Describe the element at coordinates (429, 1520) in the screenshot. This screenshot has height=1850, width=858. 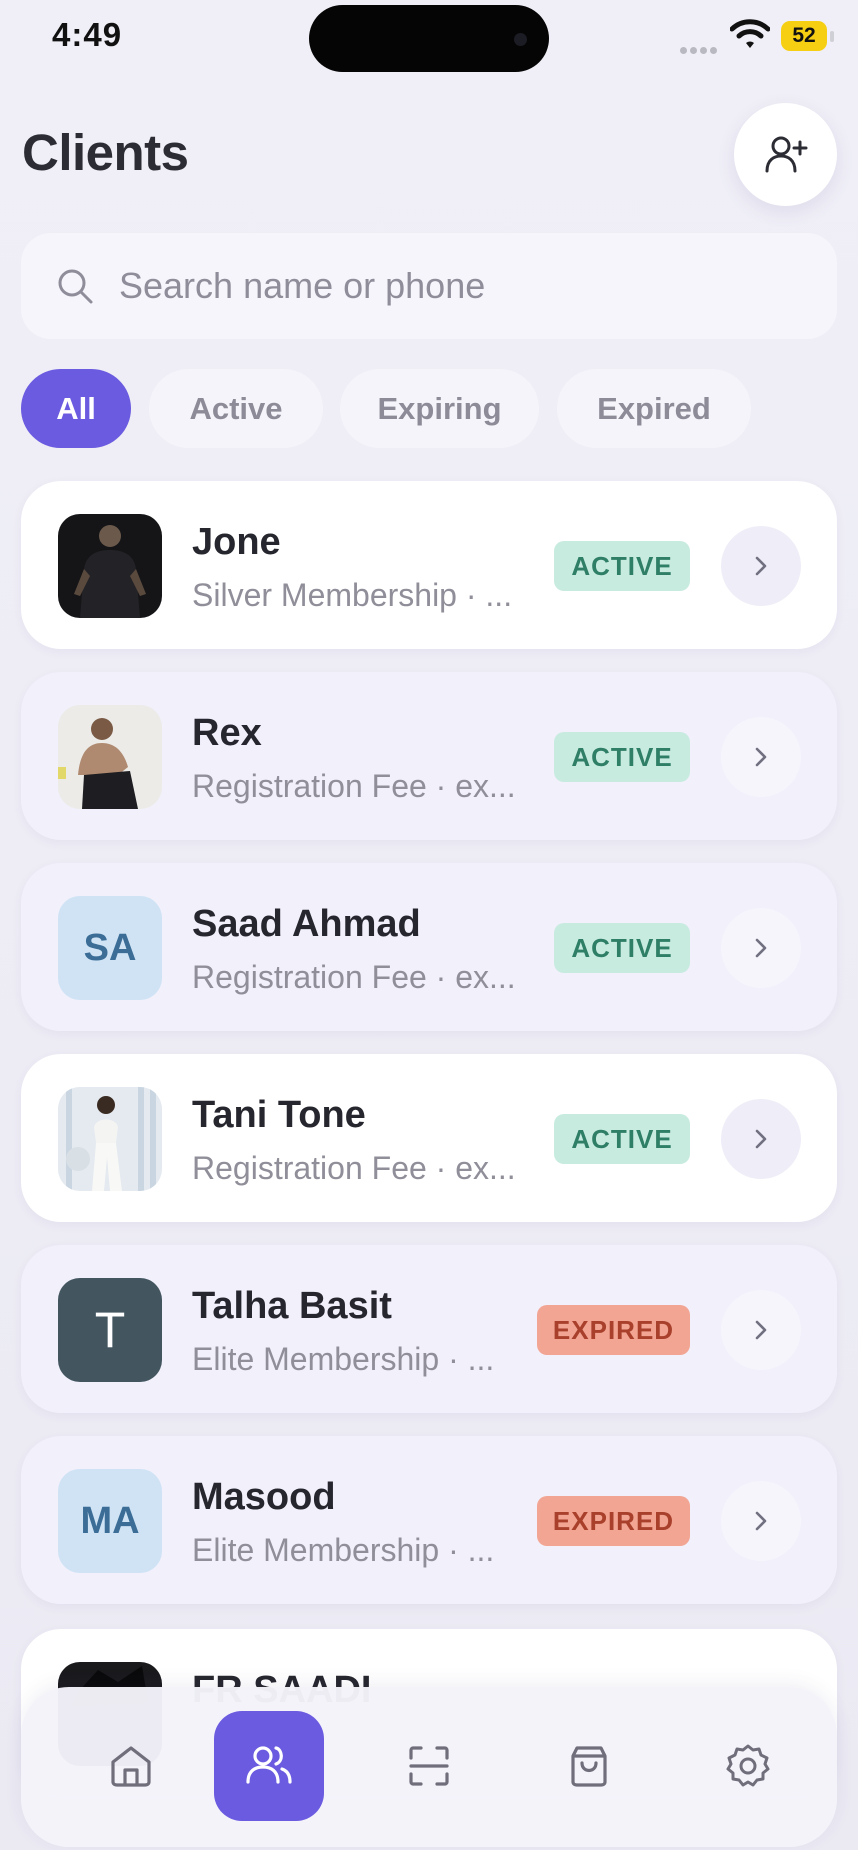
I see `client-card: MA Masood Elite Membership · ... EXPIRED` at that location.